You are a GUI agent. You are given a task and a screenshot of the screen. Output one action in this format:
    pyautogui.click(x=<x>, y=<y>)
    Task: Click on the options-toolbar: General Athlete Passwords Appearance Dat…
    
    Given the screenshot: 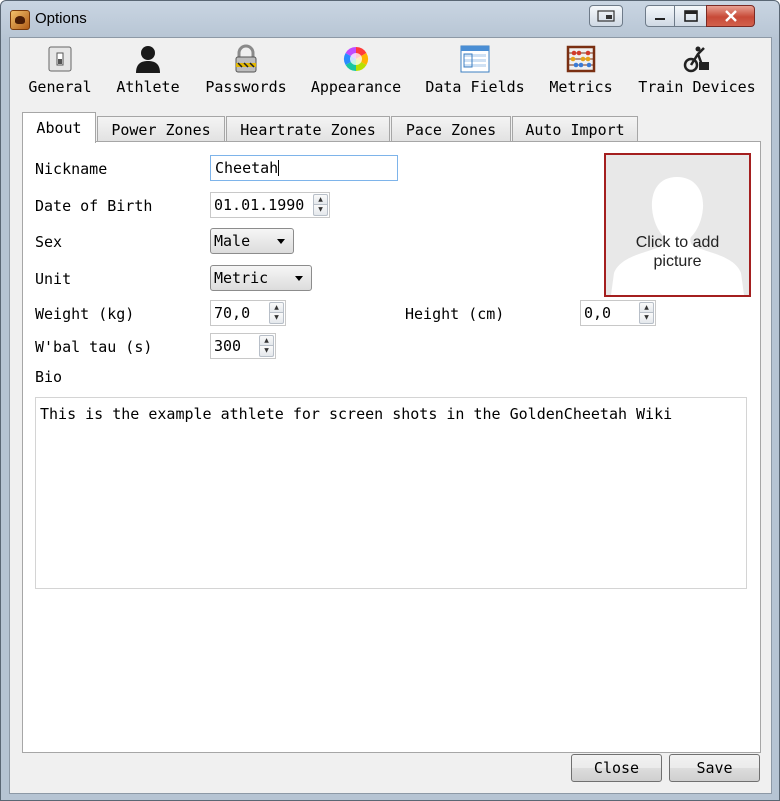 What is the action you would take?
    pyautogui.click(x=390, y=69)
    